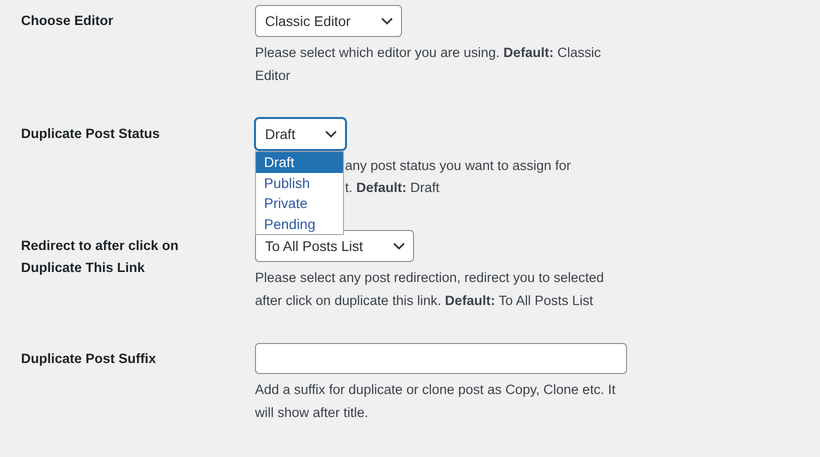 Image resolution: width=820 pixels, height=457 pixels. Describe the element at coordinates (430, 289) in the screenshot. I see `field-description: Please select any post redirection, redirect you to selected after click on duplicate this link. Default: To All Posts List` at that location.